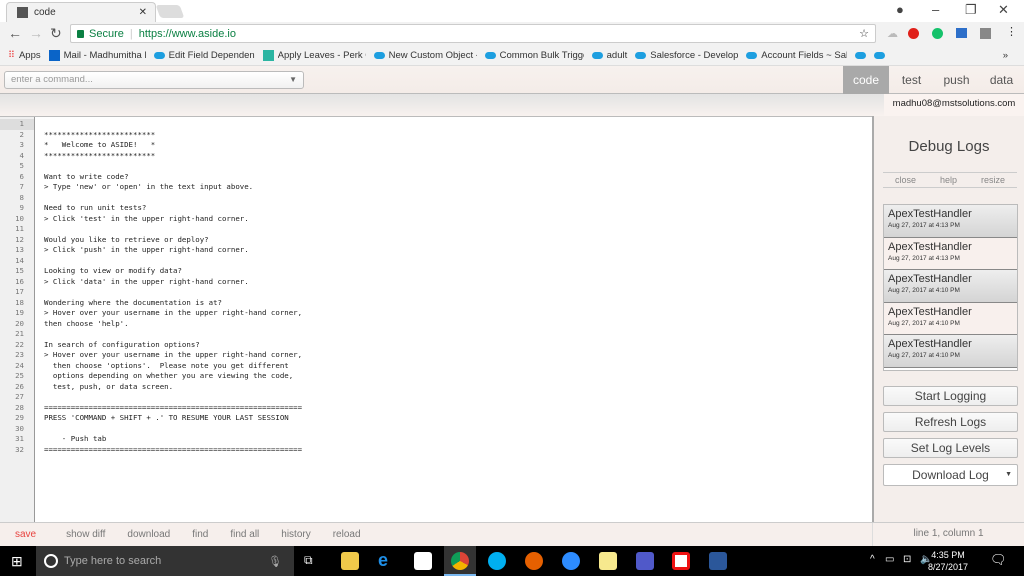 This screenshot has height=576, width=1024. What do you see at coordinates (350, 561) in the screenshot?
I see `file-explorer-icon` at bounding box center [350, 561].